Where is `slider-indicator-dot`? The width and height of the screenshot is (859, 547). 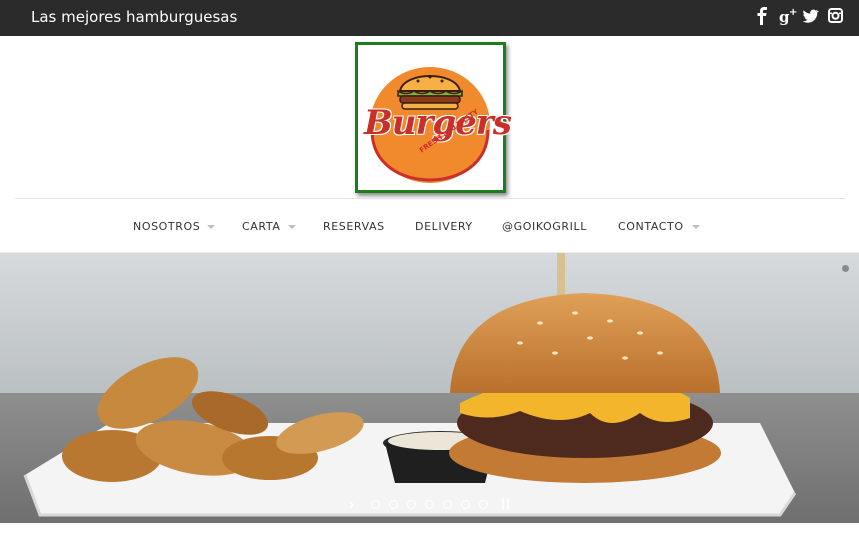
slider-indicator-dot is located at coordinates (845, 268).